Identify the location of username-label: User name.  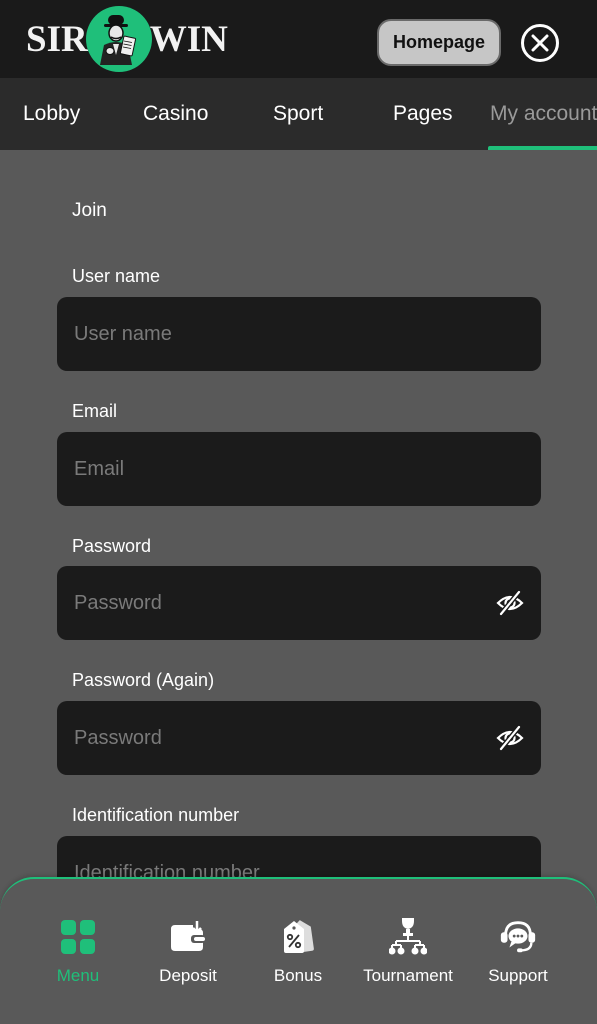
(116, 276).